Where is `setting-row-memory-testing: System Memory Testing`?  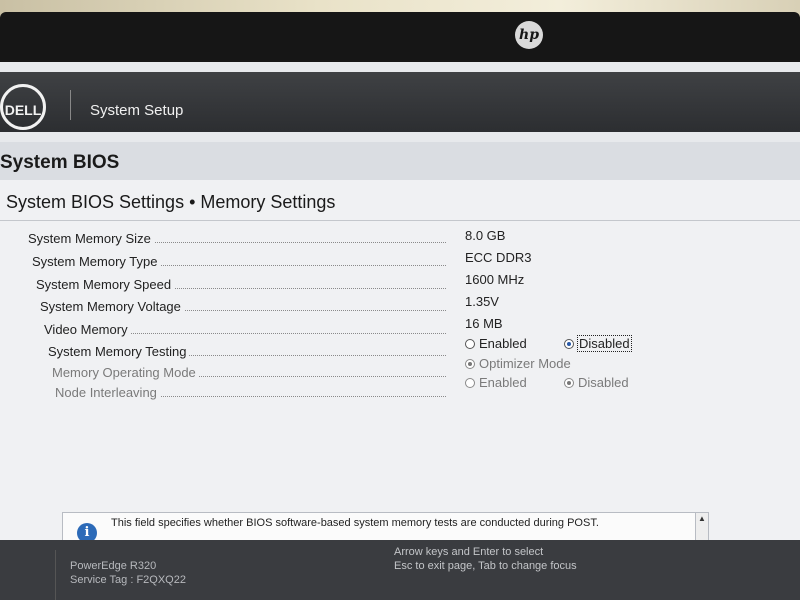 setting-row-memory-testing: System Memory Testing is located at coordinates (247, 354).